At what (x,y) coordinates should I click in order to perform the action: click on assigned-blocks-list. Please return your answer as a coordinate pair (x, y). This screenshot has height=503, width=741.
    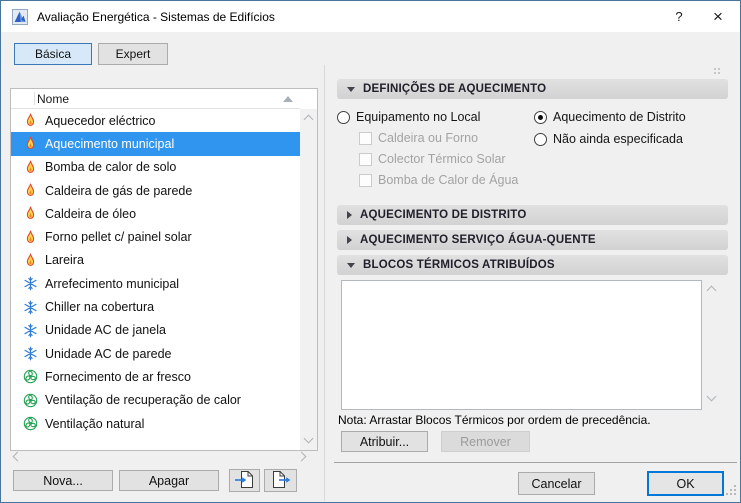
    Looking at the image, I should click on (521, 345).